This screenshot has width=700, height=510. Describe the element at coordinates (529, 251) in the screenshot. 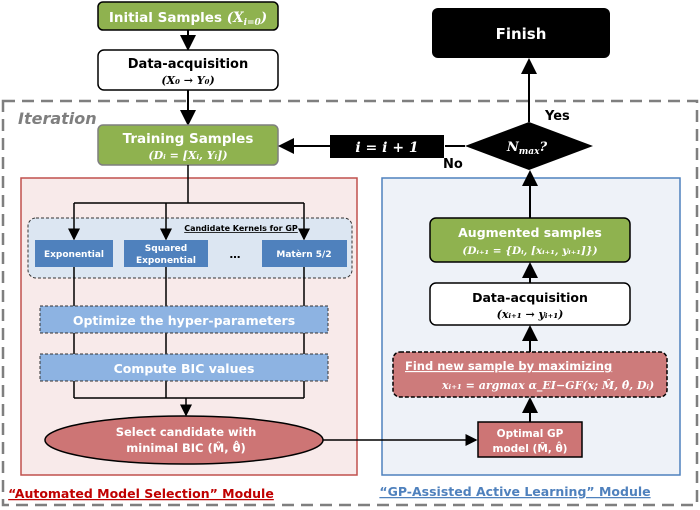

I see `augmented-samples-math: (Dᵢ₊₁ = {Dᵢ, [xᵢ₊₁, yᵢ₊₁]})` at that location.